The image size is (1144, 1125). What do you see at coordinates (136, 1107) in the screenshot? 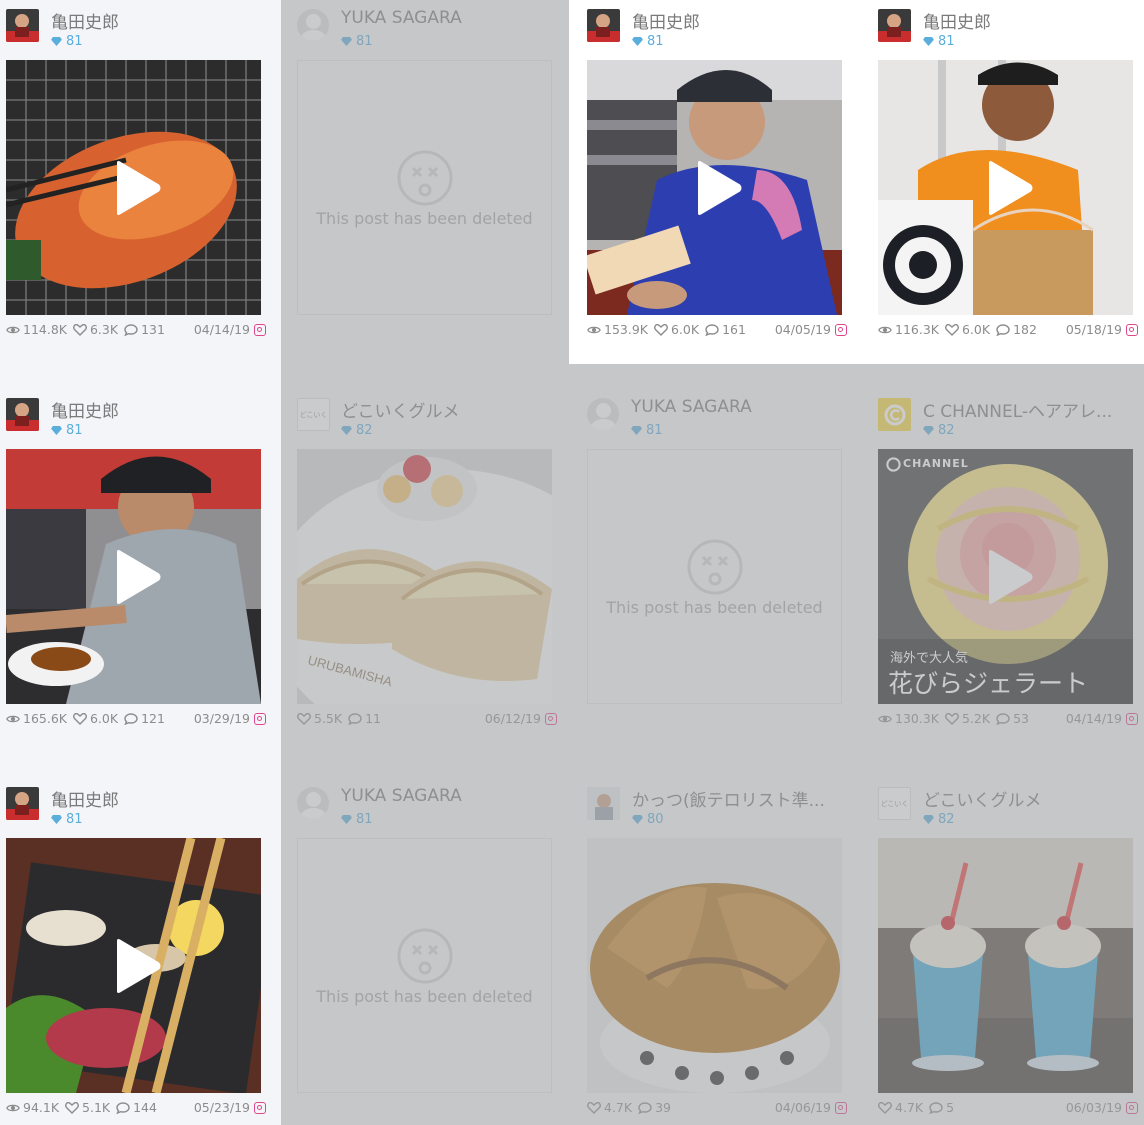
I see `post-stats: 94.1K 5.1K 144 05/23/19` at bounding box center [136, 1107].